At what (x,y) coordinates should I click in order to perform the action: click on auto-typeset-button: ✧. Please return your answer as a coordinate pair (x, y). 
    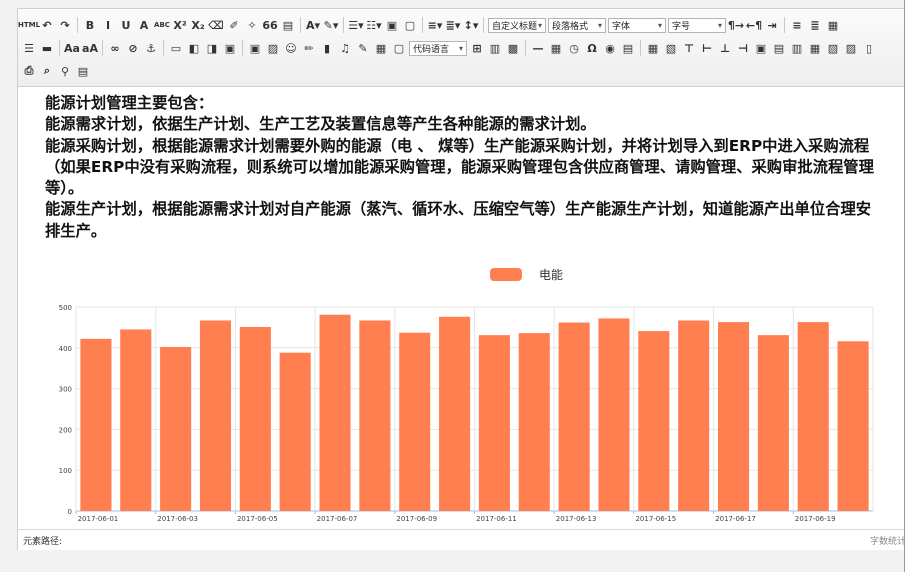
    Looking at the image, I should click on (252, 25).